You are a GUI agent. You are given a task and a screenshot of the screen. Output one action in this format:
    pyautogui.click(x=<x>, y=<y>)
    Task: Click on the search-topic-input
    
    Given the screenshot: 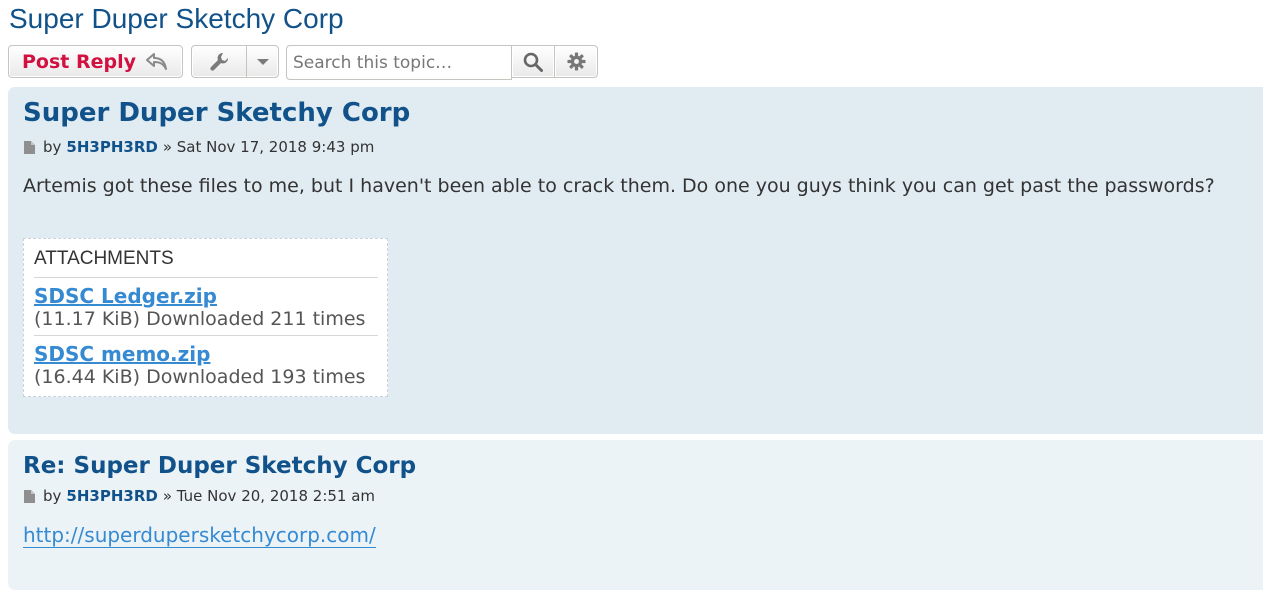 What is the action you would take?
    pyautogui.click(x=399, y=62)
    